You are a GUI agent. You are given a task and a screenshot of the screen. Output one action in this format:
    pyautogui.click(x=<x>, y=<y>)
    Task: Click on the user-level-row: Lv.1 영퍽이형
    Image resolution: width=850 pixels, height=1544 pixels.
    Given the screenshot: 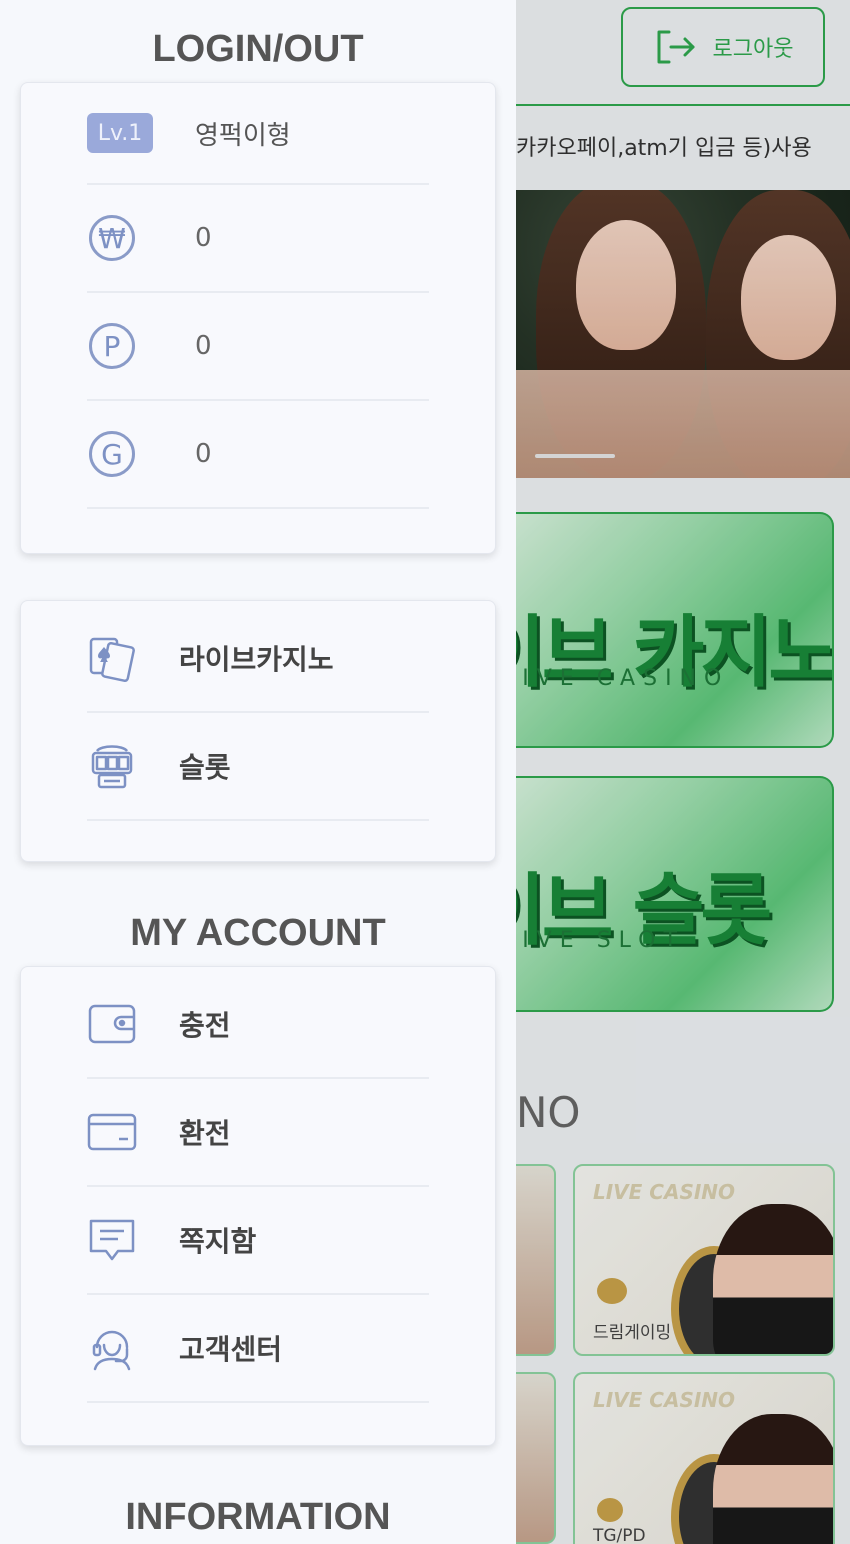 What is the action you would take?
    pyautogui.click(x=258, y=134)
    